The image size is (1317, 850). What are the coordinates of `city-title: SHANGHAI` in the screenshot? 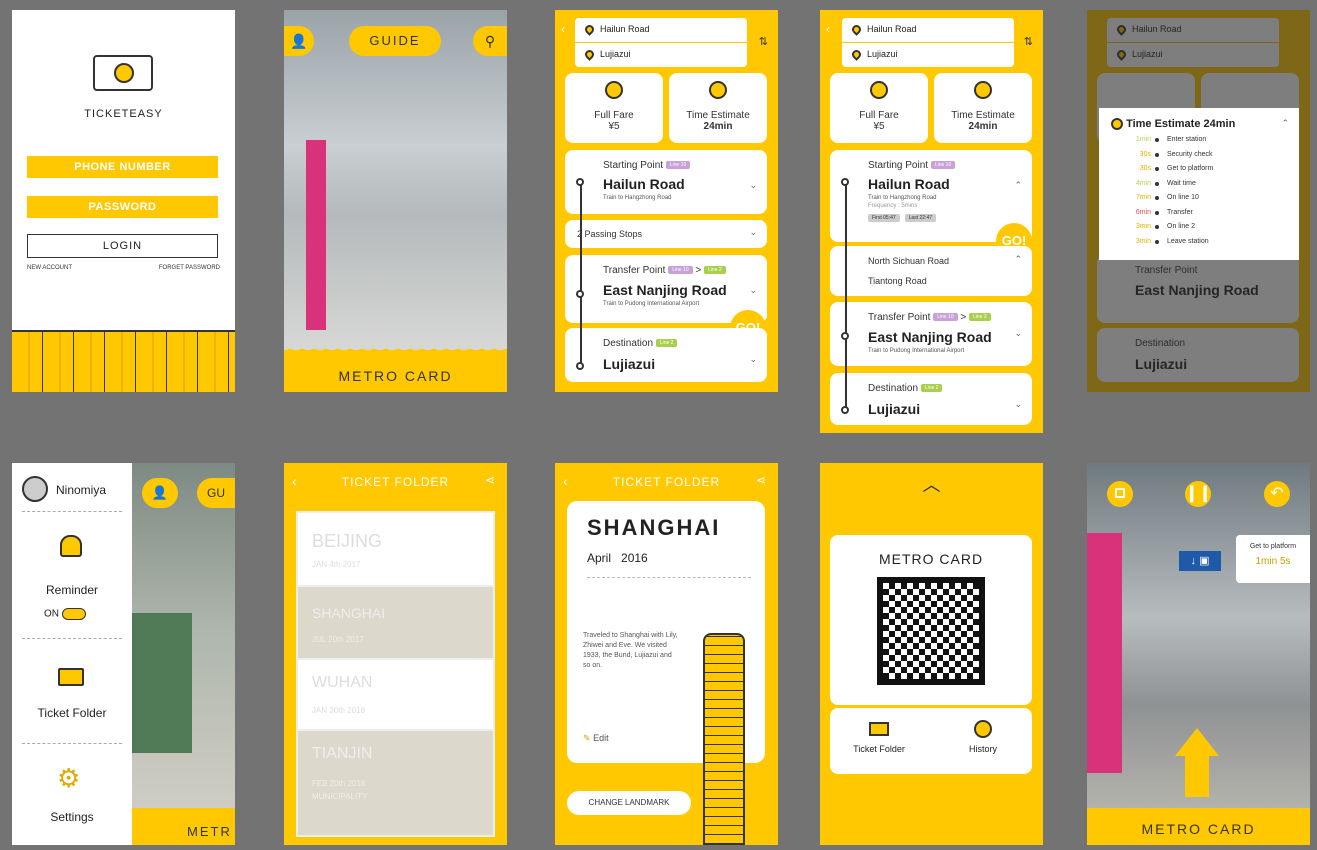 It's located at (654, 527).